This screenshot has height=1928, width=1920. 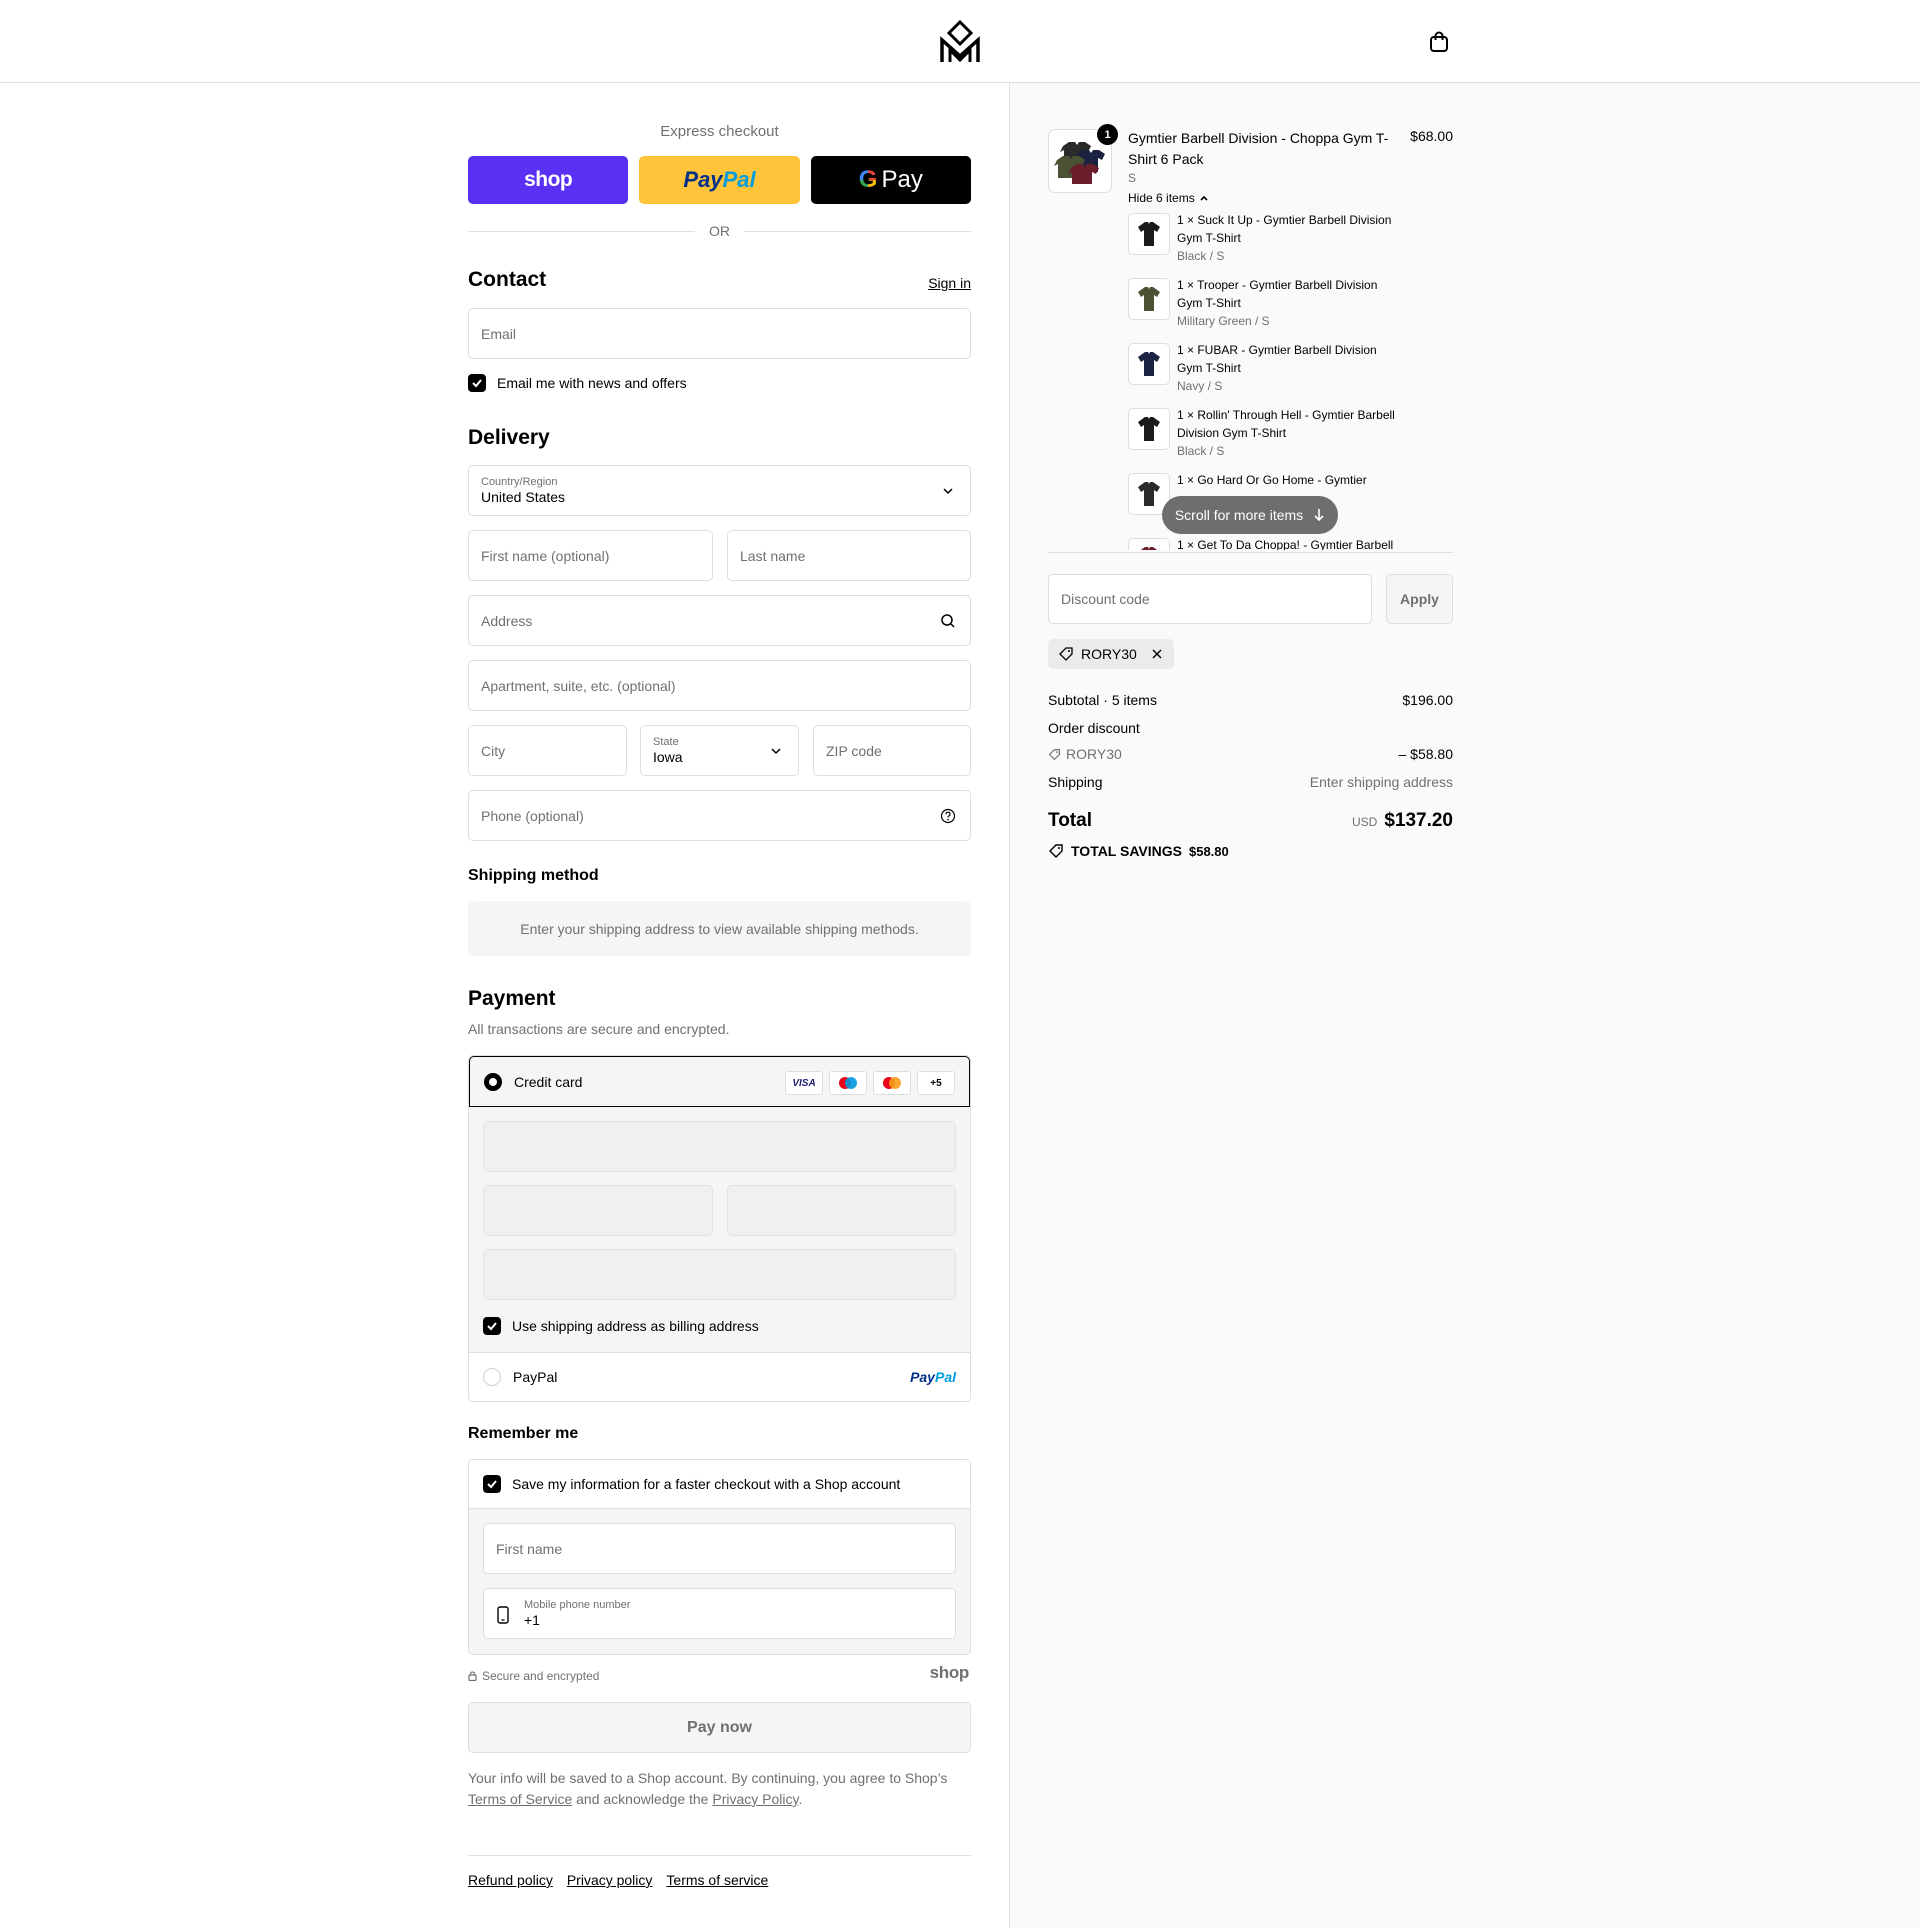 I want to click on billing-label: Use shipping address as billing address, so click(x=635, y=1326).